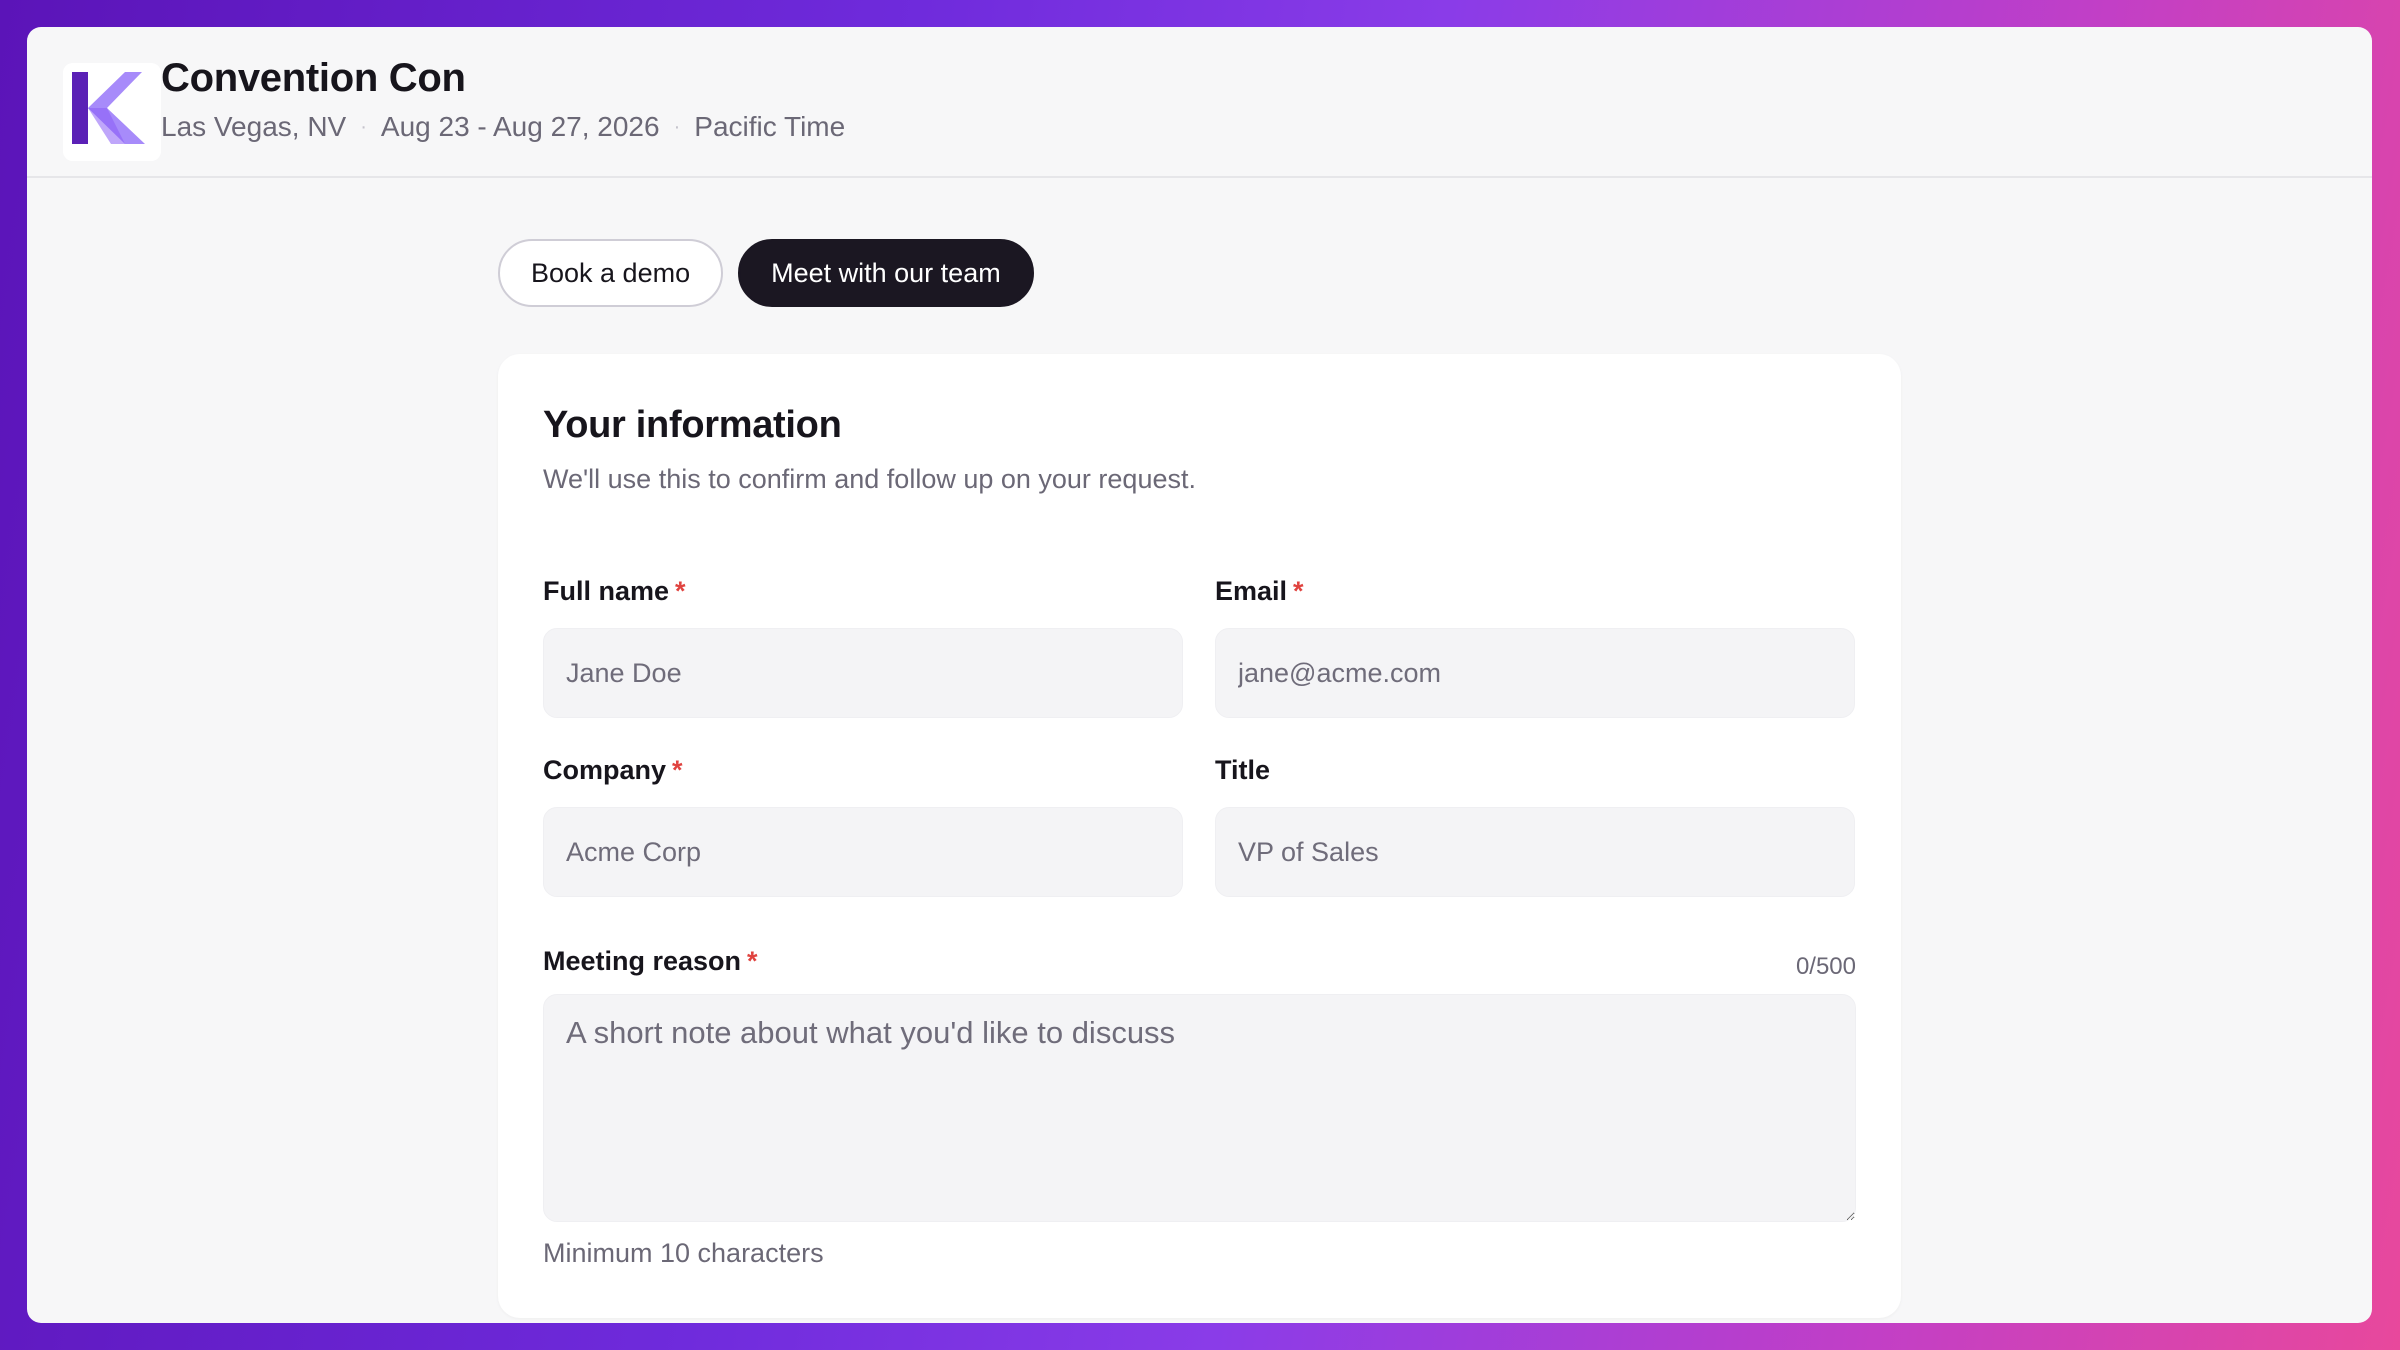 The height and width of the screenshot is (1350, 2400). What do you see at coordinates (770, 126) in the screenshot?
I see `event-timezone: Pacific Time` at bounding box center [770, 126].